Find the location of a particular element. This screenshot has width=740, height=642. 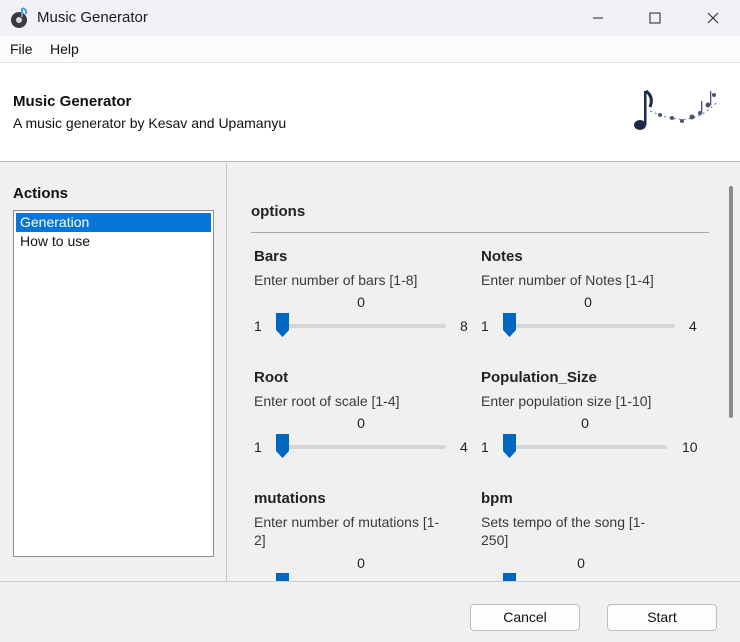

minimize-button is located at coordinates (598, 18).